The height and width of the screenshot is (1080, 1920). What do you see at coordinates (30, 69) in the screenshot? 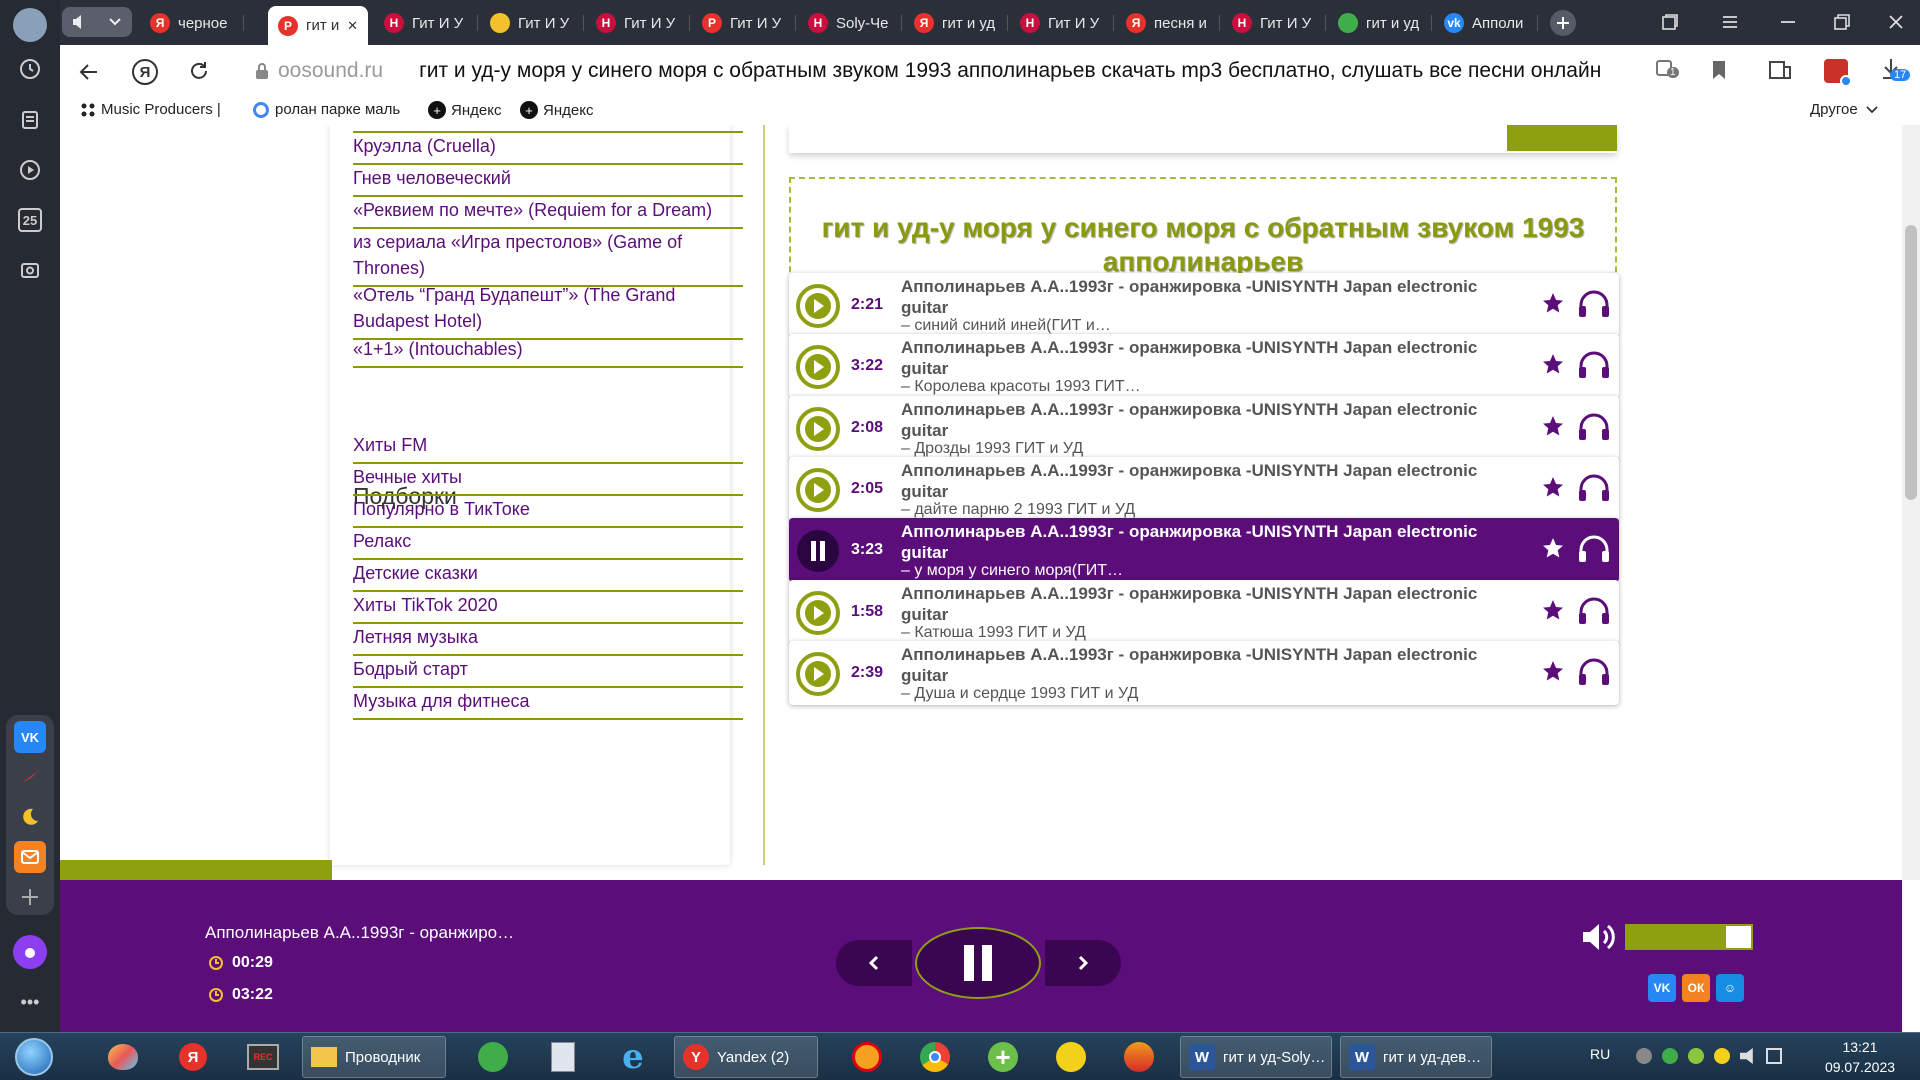
I see `history-icon` at bounding box center [30, 69].